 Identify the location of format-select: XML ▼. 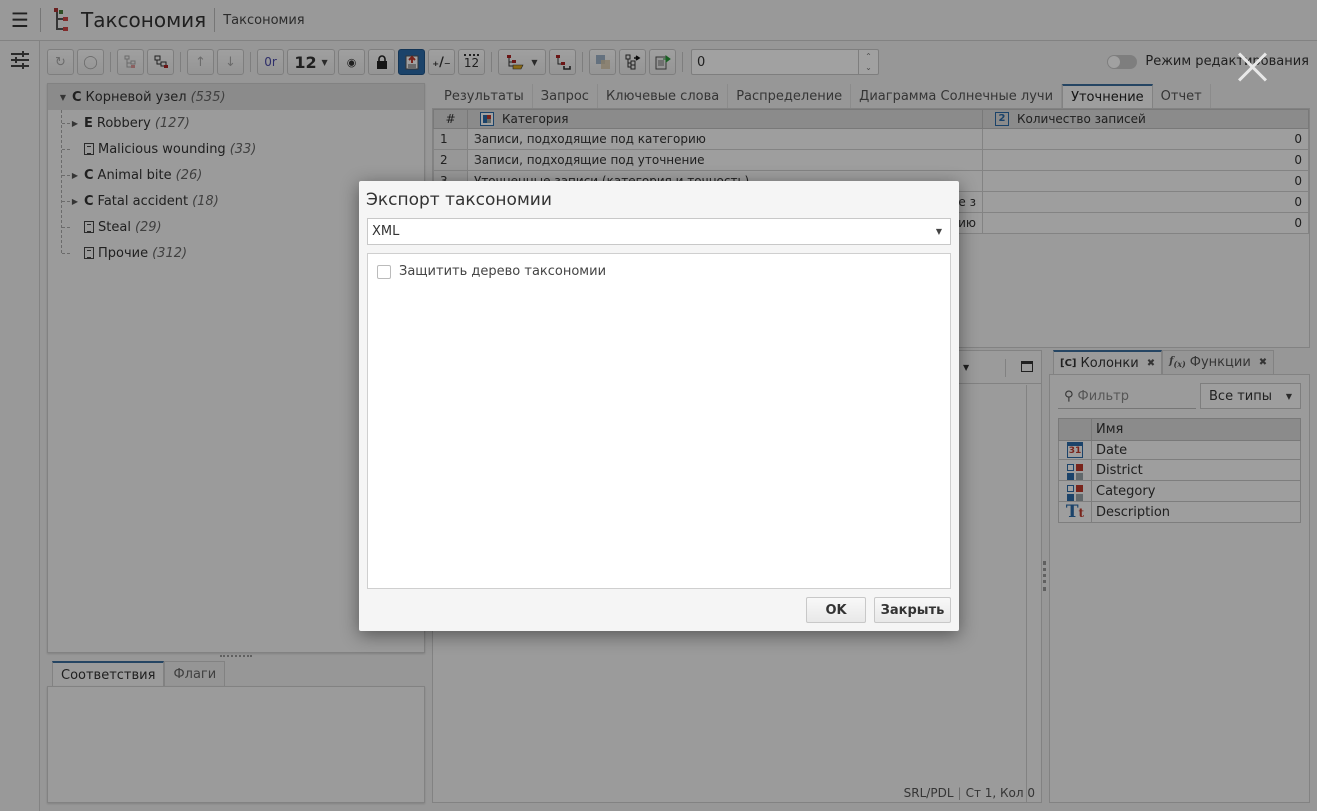
(659, 231).